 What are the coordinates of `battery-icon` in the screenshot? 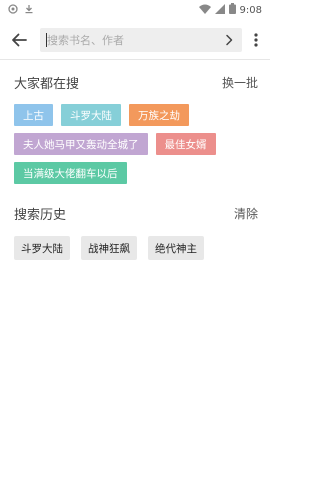 It's located at (232, 10).